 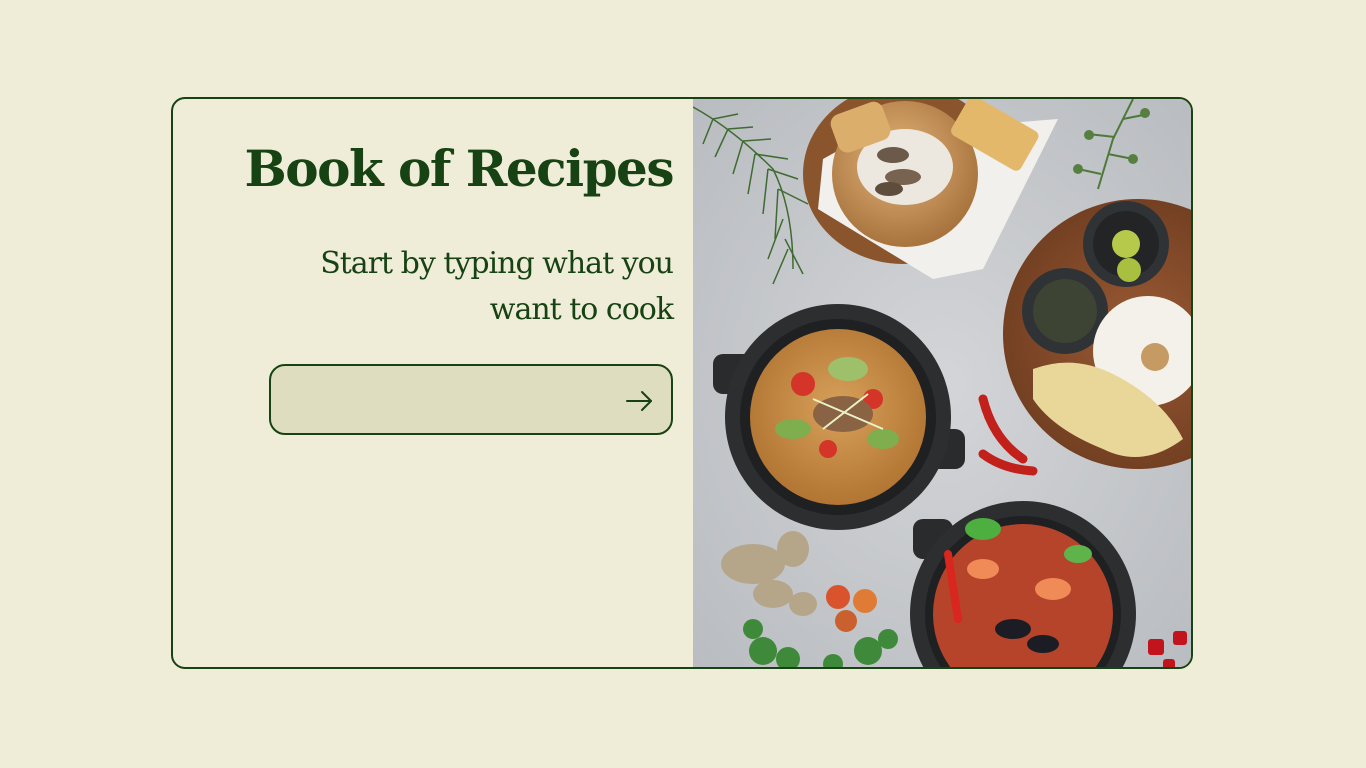 What do you see at coordinates (497, 286) in the screenshot?
I see `page-subtitle: Start by typing what you want to cook` at bounding box center [497, 286].